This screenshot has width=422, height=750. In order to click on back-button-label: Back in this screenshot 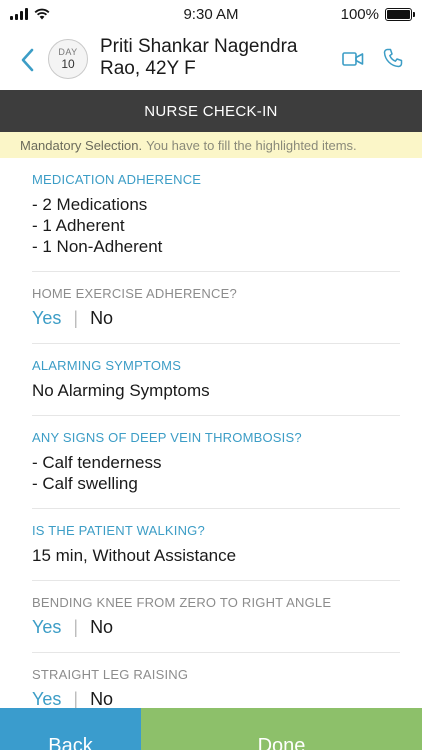, I will do `click(70, 742)`.